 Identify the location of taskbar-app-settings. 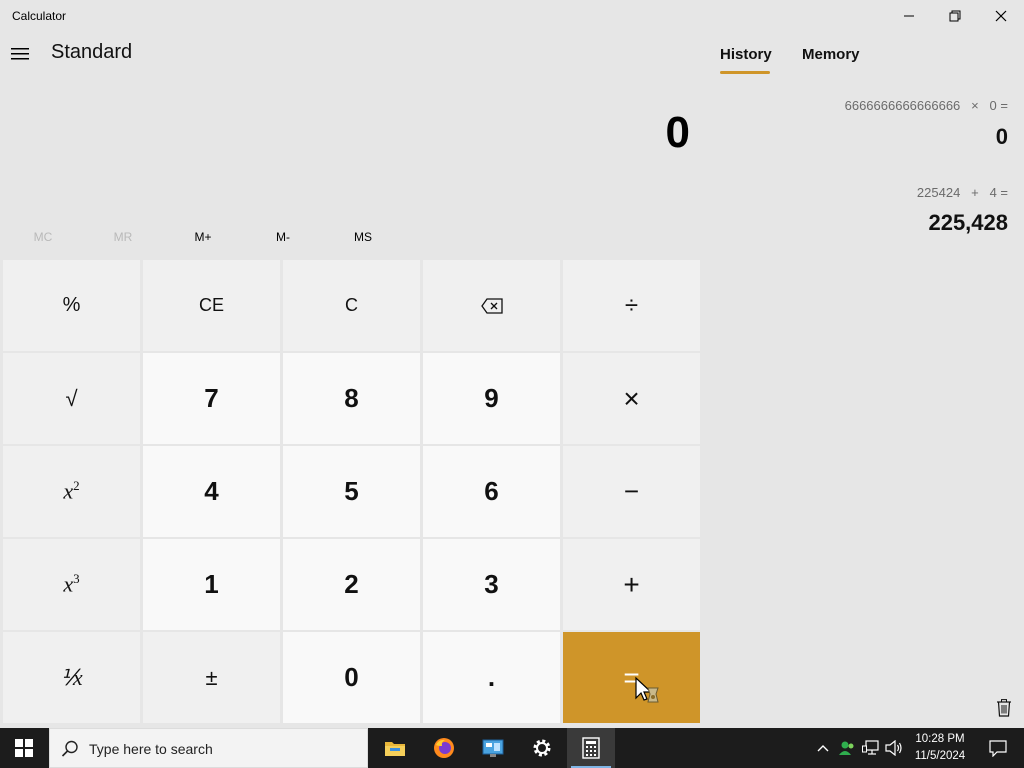
(542, 748).